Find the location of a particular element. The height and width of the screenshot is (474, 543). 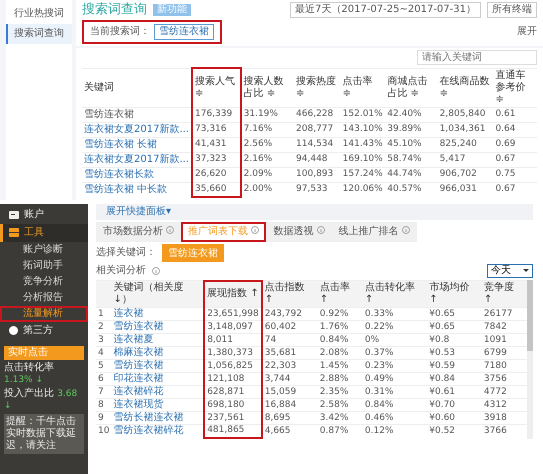

date-range-field: 最近7天（2017-07-25~2017-07-31） is located at coordinates (385, 10).